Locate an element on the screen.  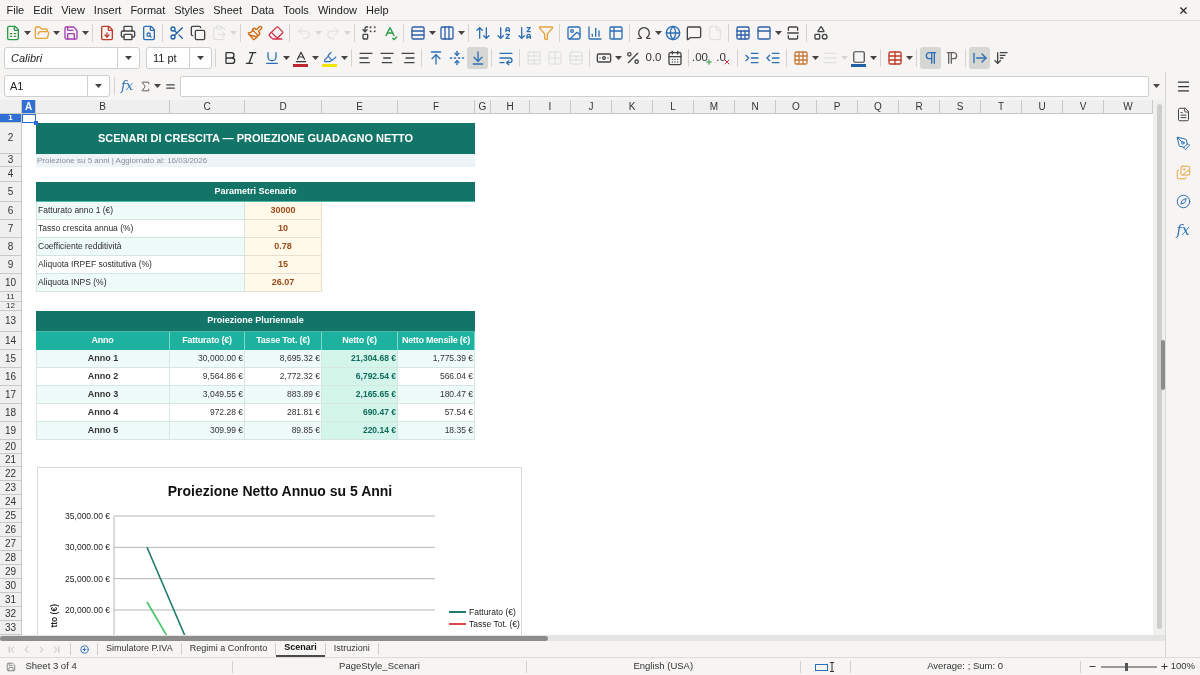
column-header: U is located at coordinates (1042, 107).